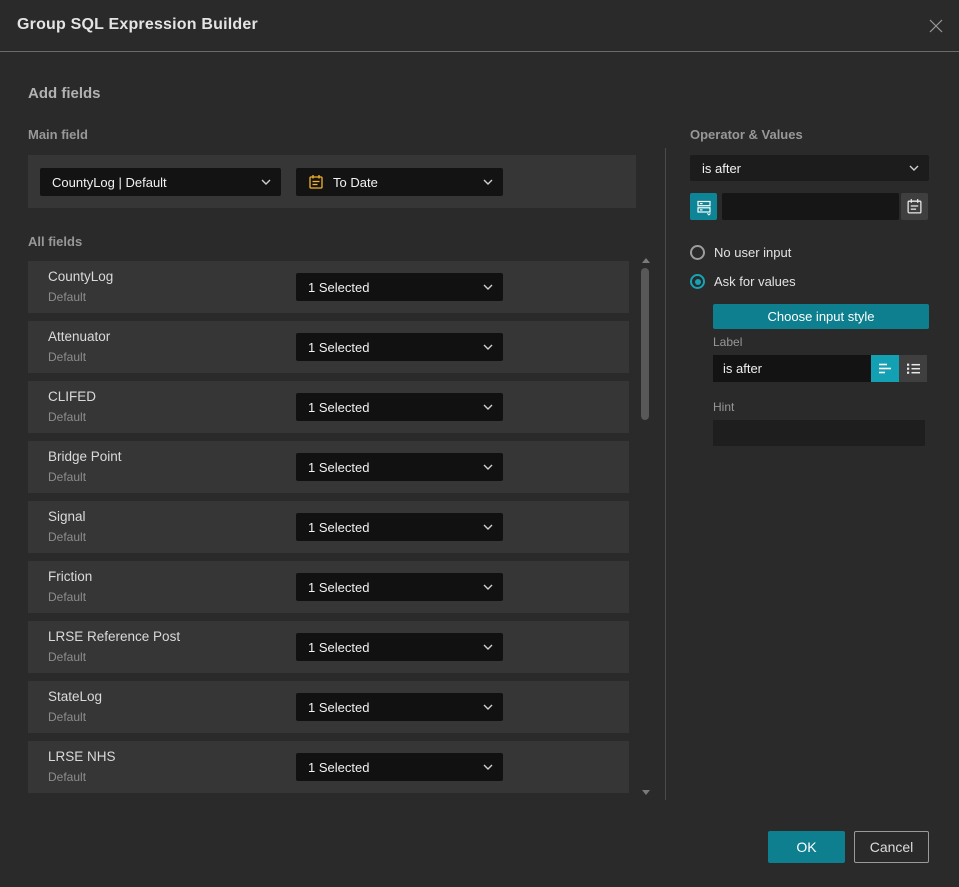 This screenshot has width=959, height=887. Describe the element at coordinates (792, 368) in the screenshot. I see `label-input` at that location.